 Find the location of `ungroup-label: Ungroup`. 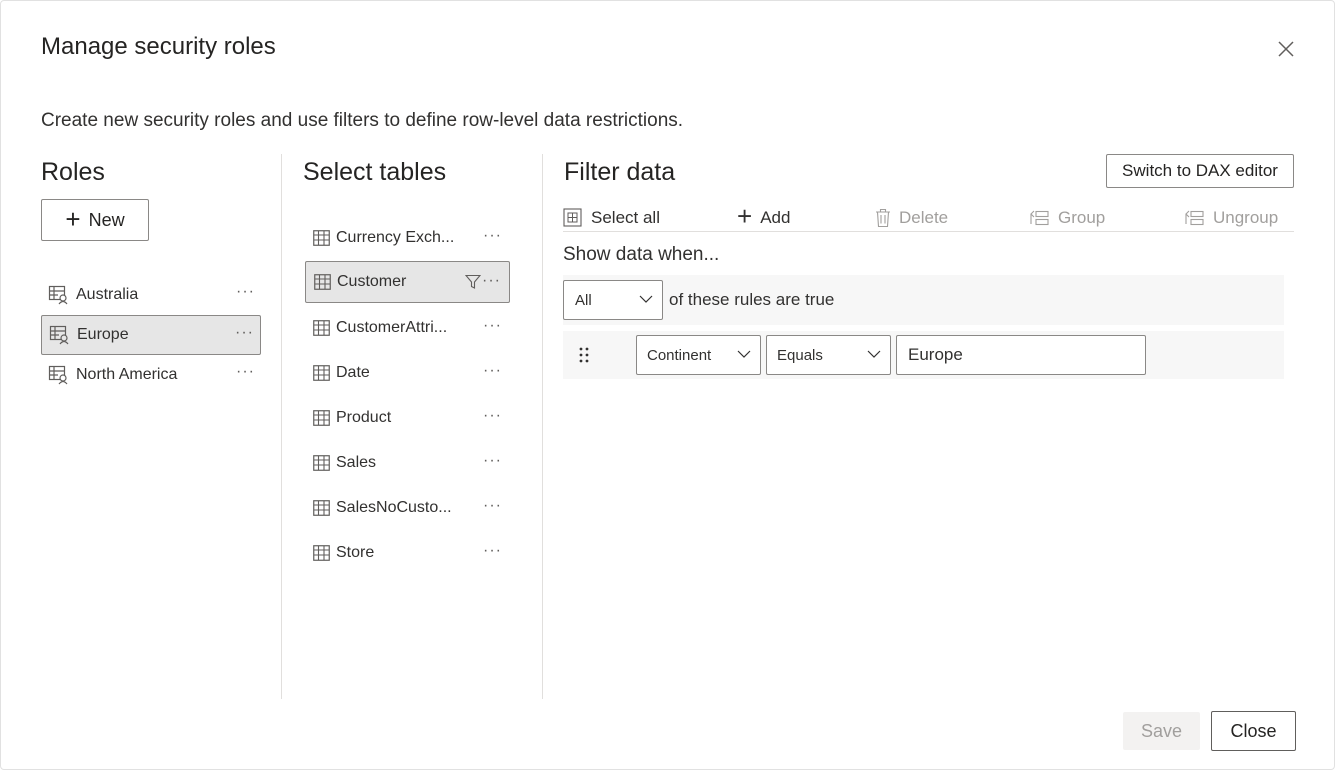

ungroup-label: Ungroup is located at coordinates (1246, 217).